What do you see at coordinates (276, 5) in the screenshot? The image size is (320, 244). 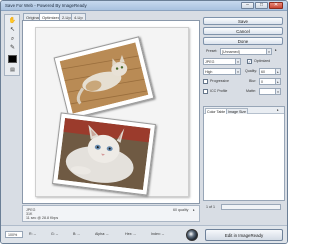 I see `close-button: ✕` at bounding box center [276, 5].